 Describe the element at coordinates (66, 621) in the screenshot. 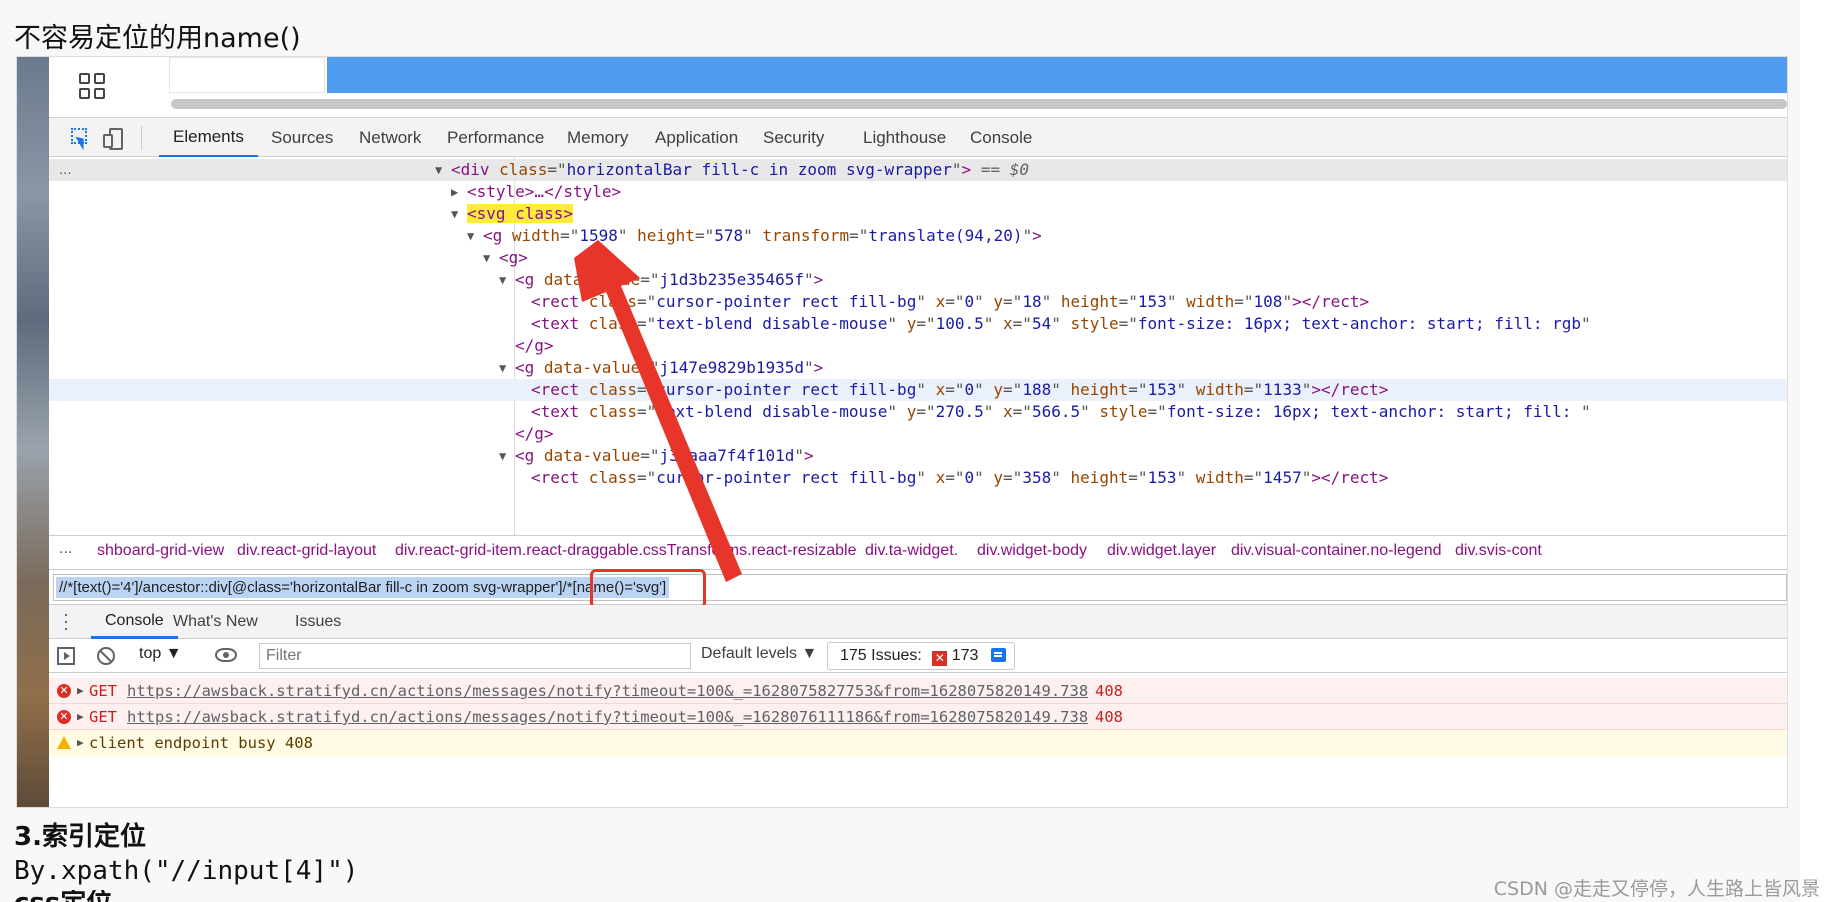

I see `drawer-menu-icon: · · ·` at that location.